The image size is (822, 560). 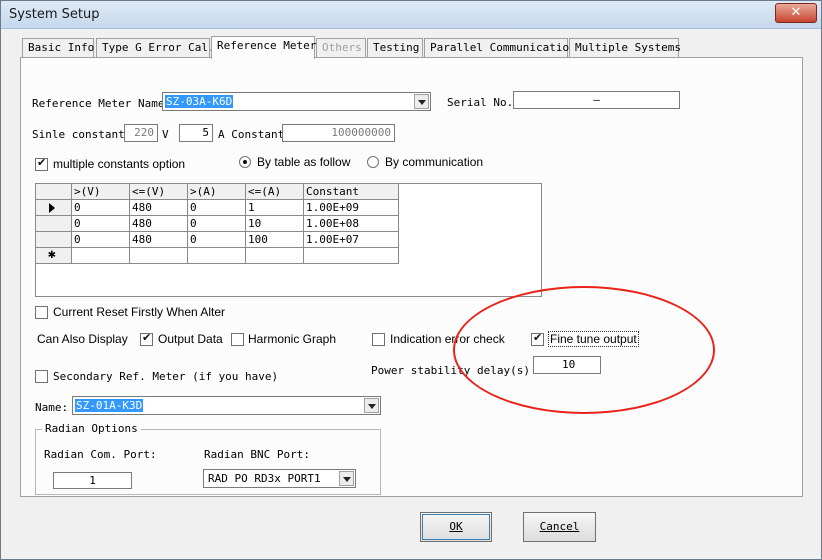 What do you see at coordinates (41, 163) in the screenshot?
I see `multiple-constants-checkbox` at bounding box center [41, 163].